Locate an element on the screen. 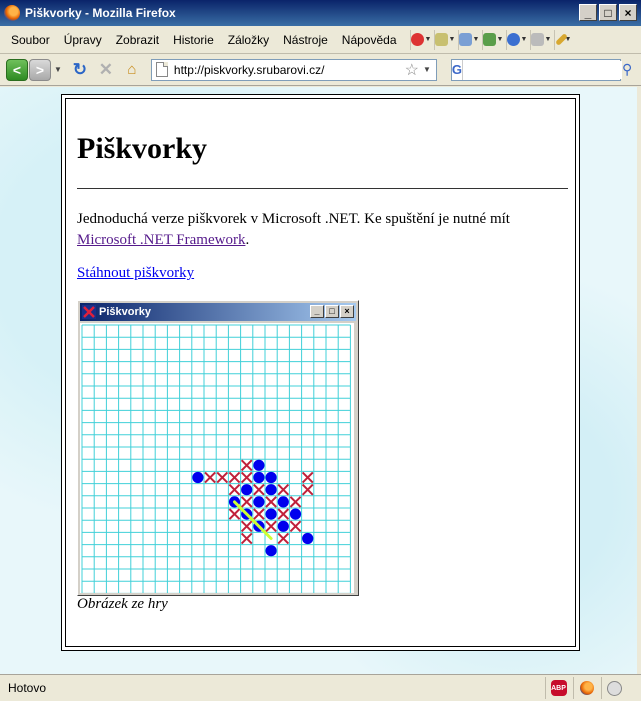 This screenshot has height=701, width=641. url-text: http://piskvorky.srubarovi.cz/ is located at coordinates (289, 70).